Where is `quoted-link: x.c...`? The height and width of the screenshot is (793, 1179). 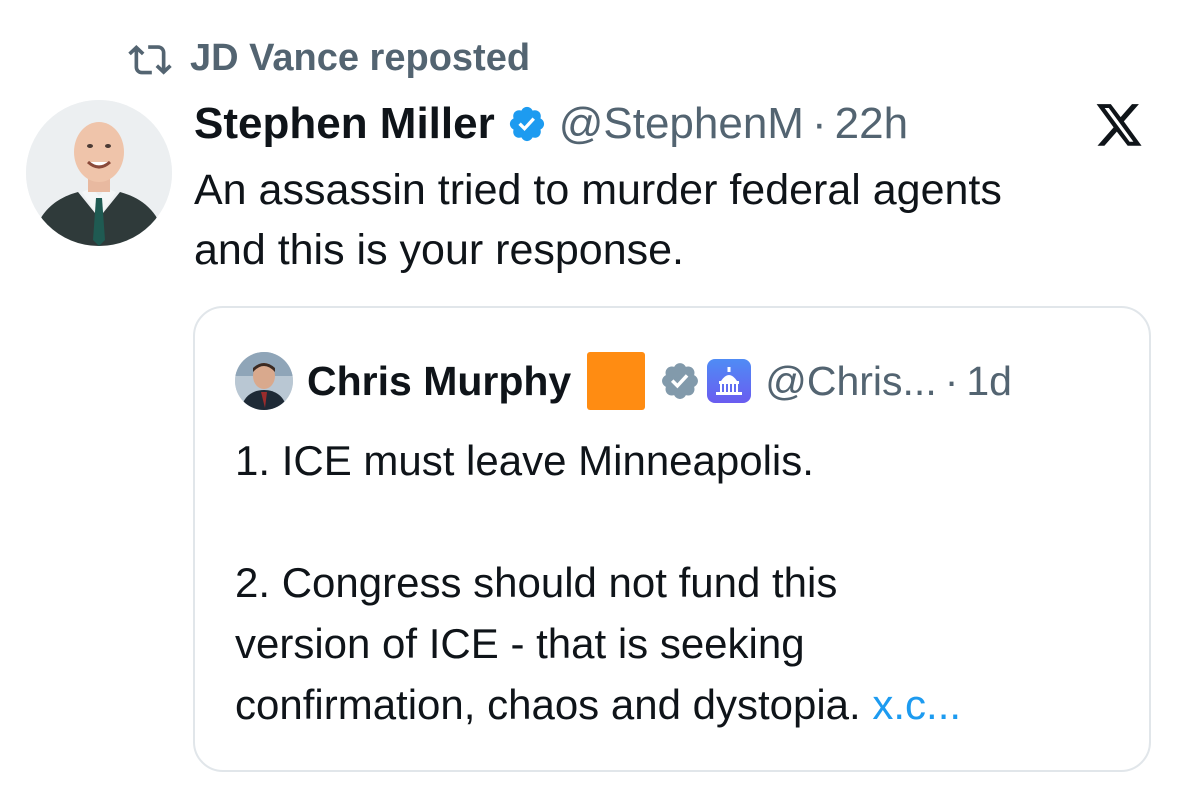 quoted-link: x.c... is located at coordinates (916, 704).